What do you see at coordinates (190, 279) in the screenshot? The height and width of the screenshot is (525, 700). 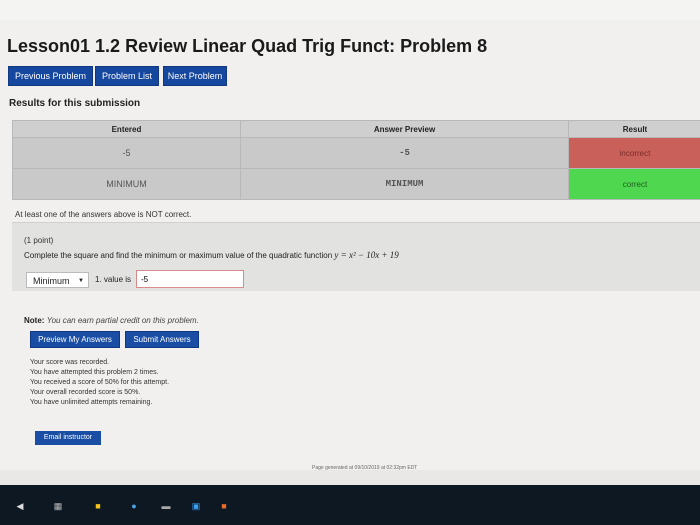 I see `answer-input` at bounding box center [190, 279].